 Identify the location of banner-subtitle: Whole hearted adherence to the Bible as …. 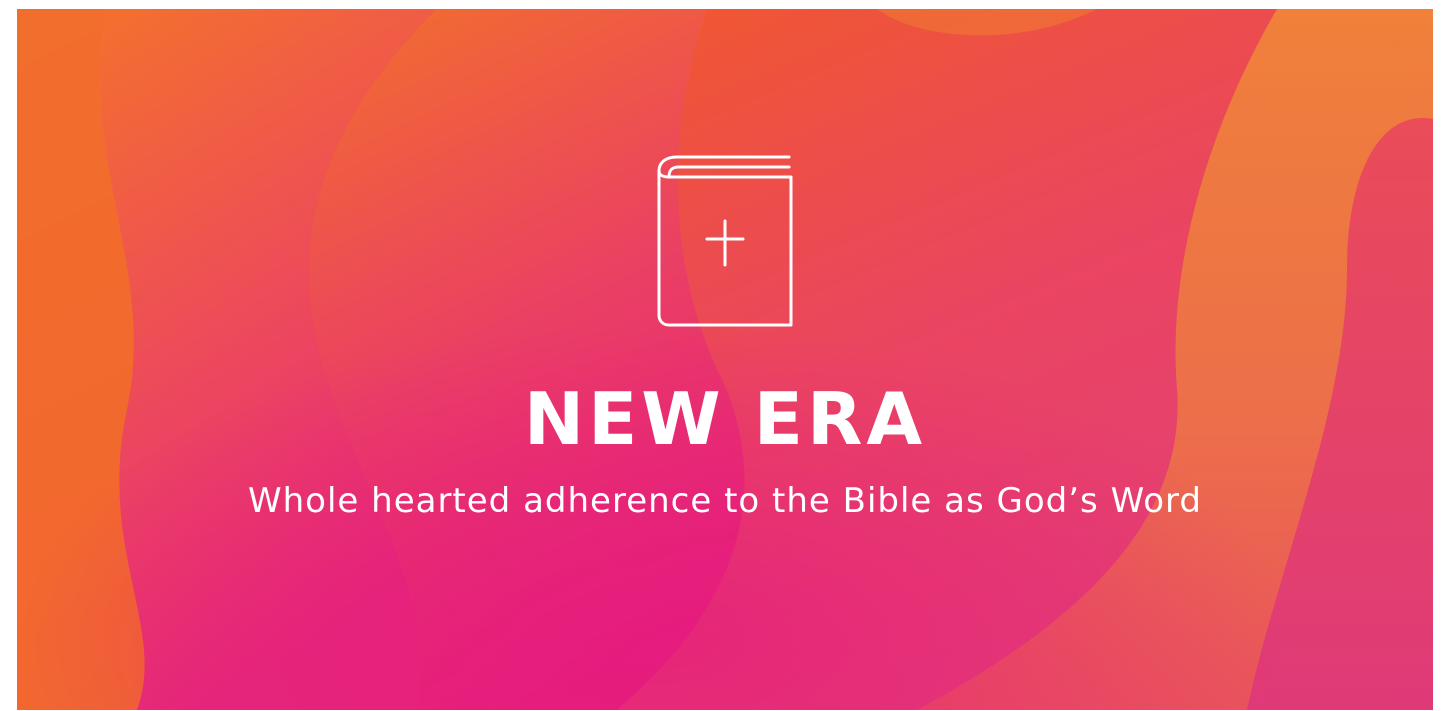
(725, 501).